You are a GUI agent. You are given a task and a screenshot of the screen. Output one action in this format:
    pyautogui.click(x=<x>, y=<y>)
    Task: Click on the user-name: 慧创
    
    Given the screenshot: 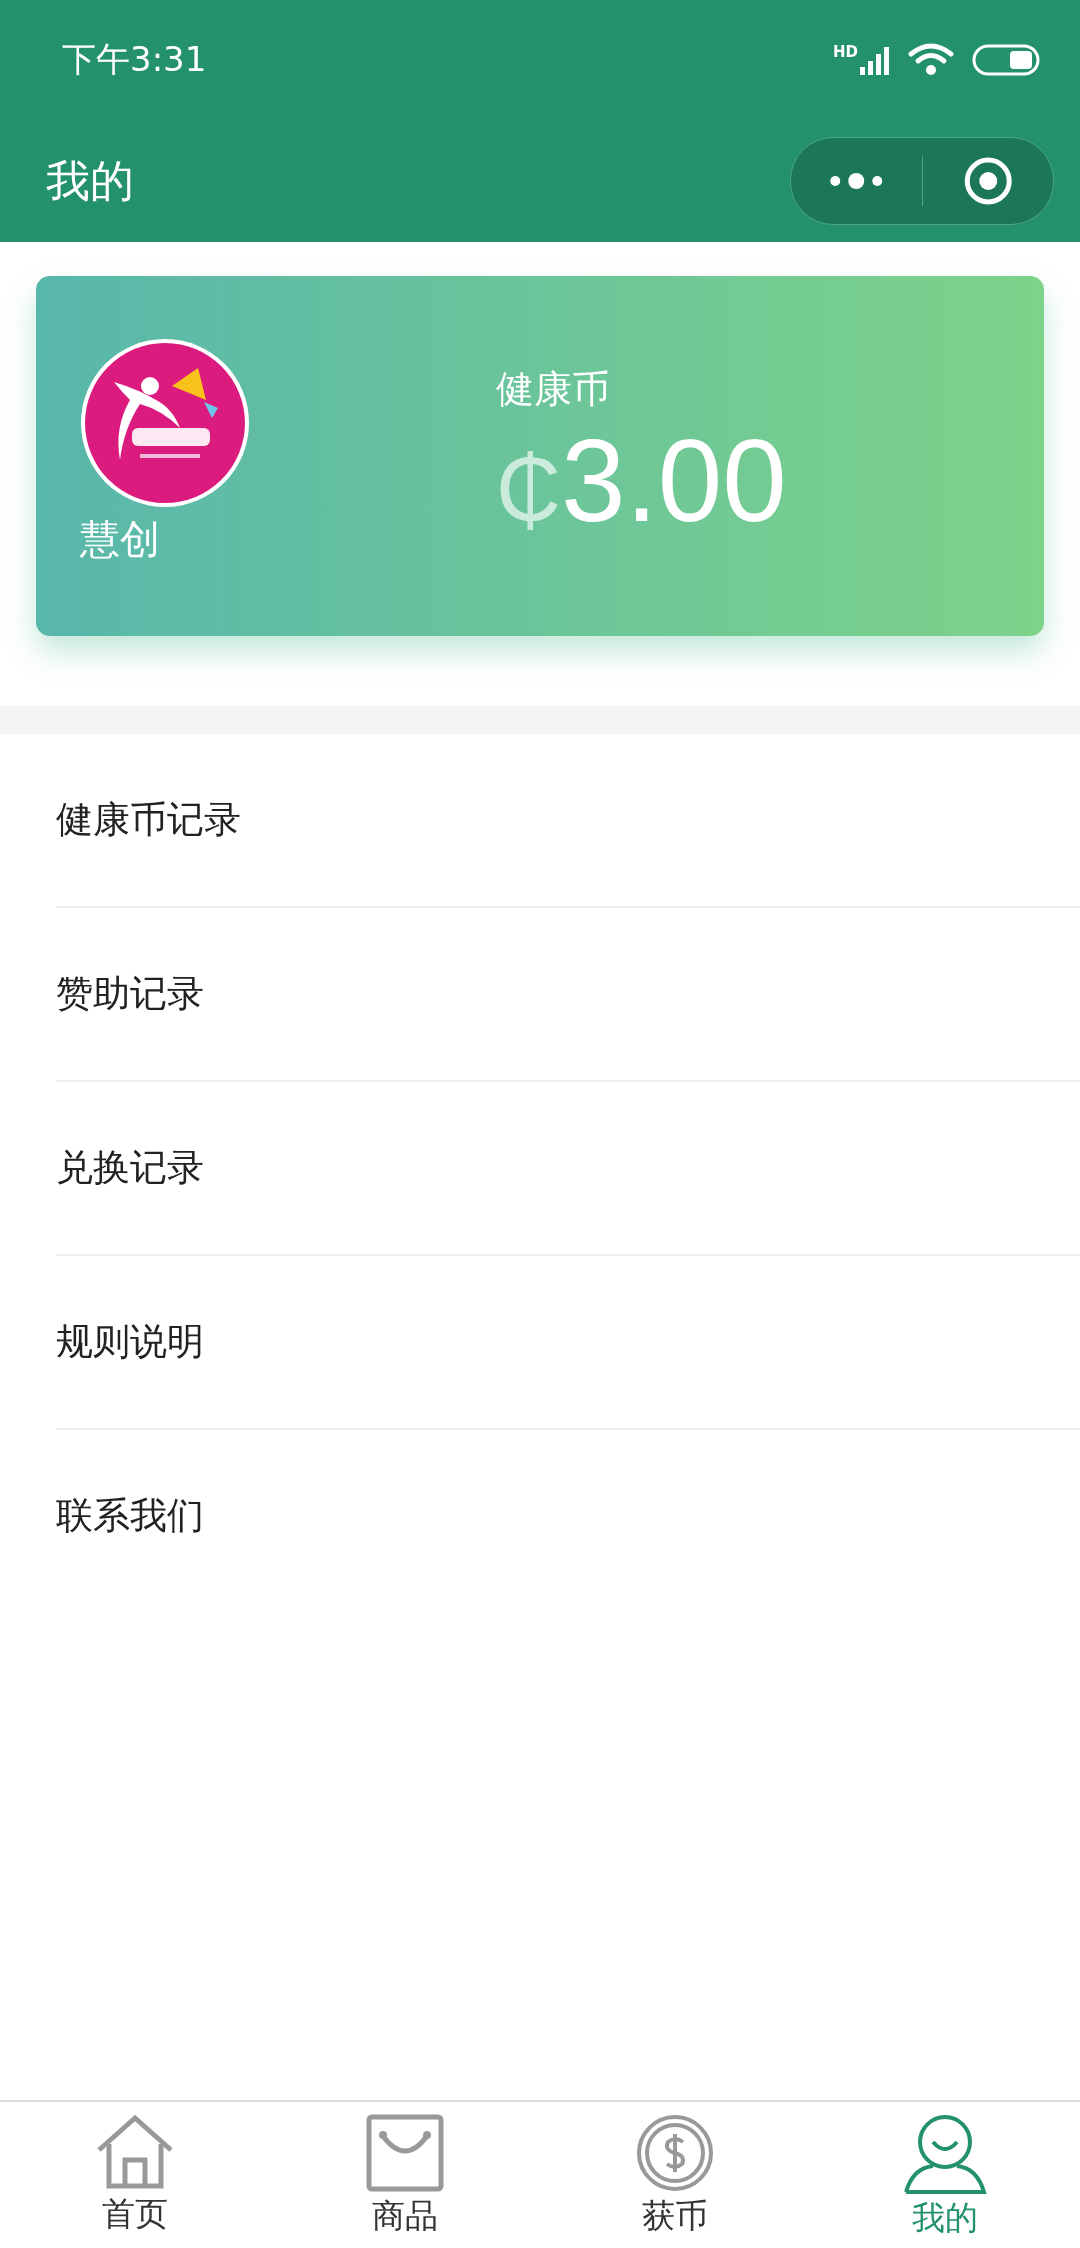 What is the action you would take?
    pyautogui.click(x=120, y=539)
    